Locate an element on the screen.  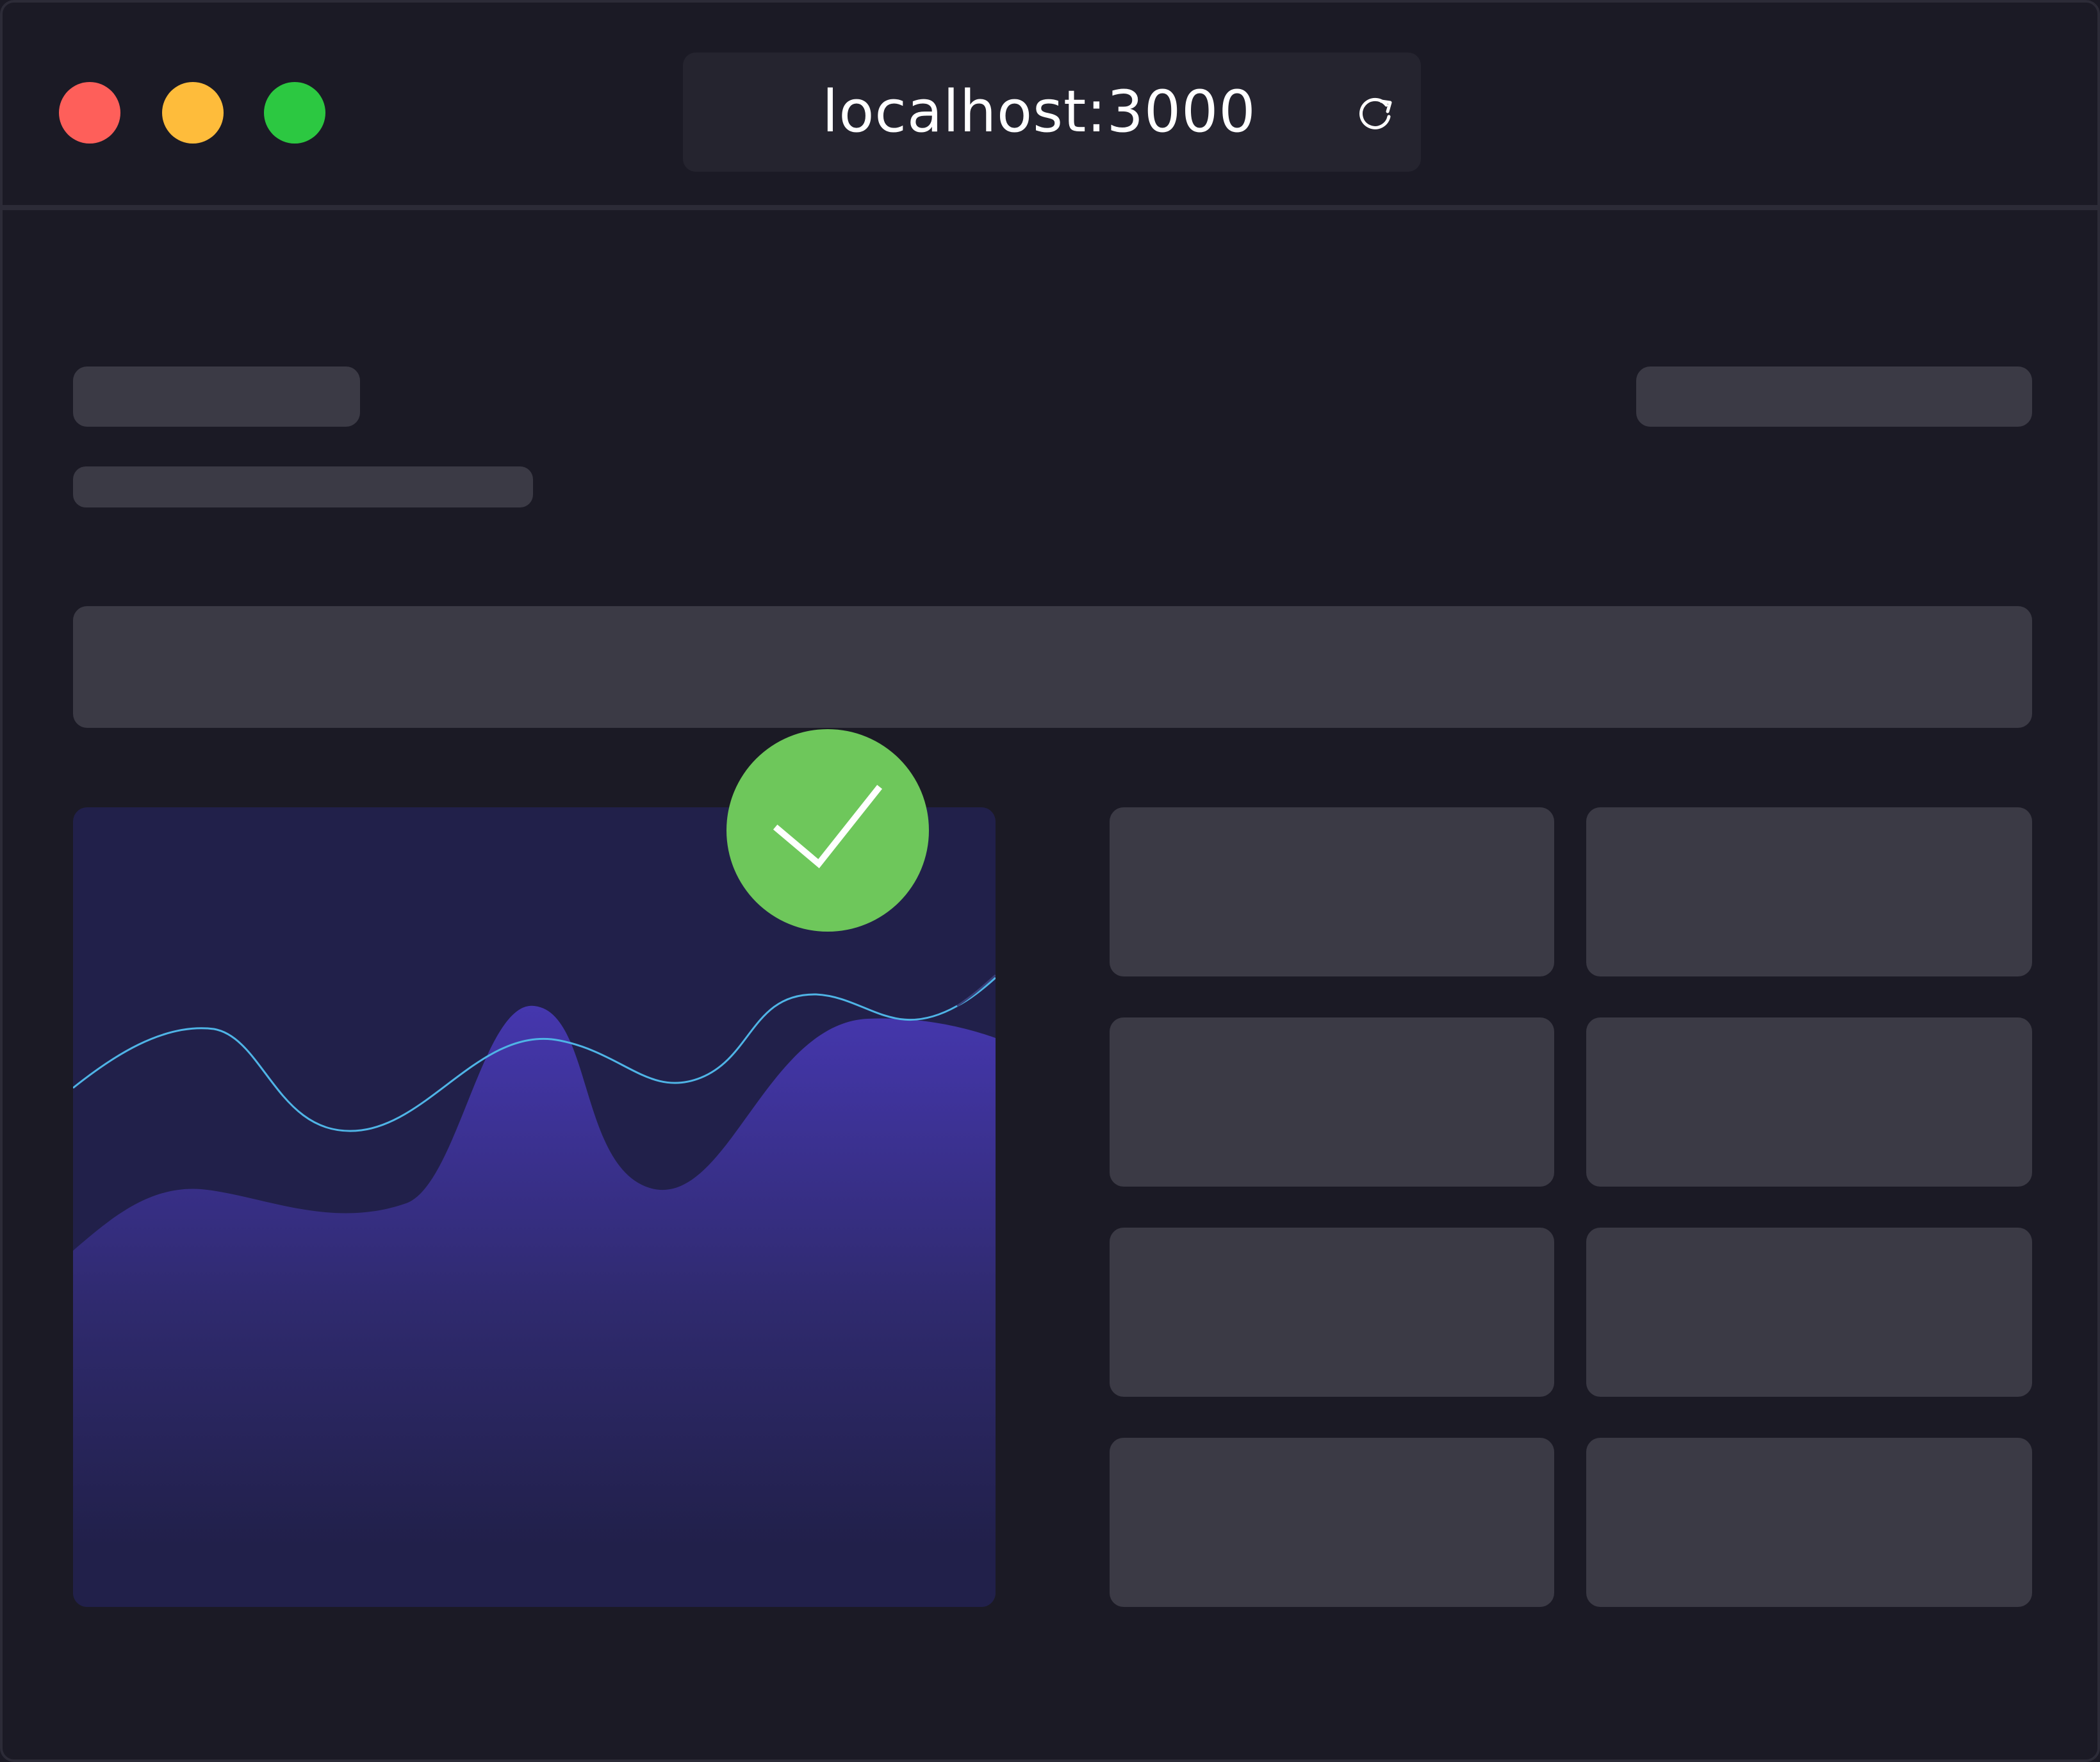
close-window-button is located at coordinates (89, 113).